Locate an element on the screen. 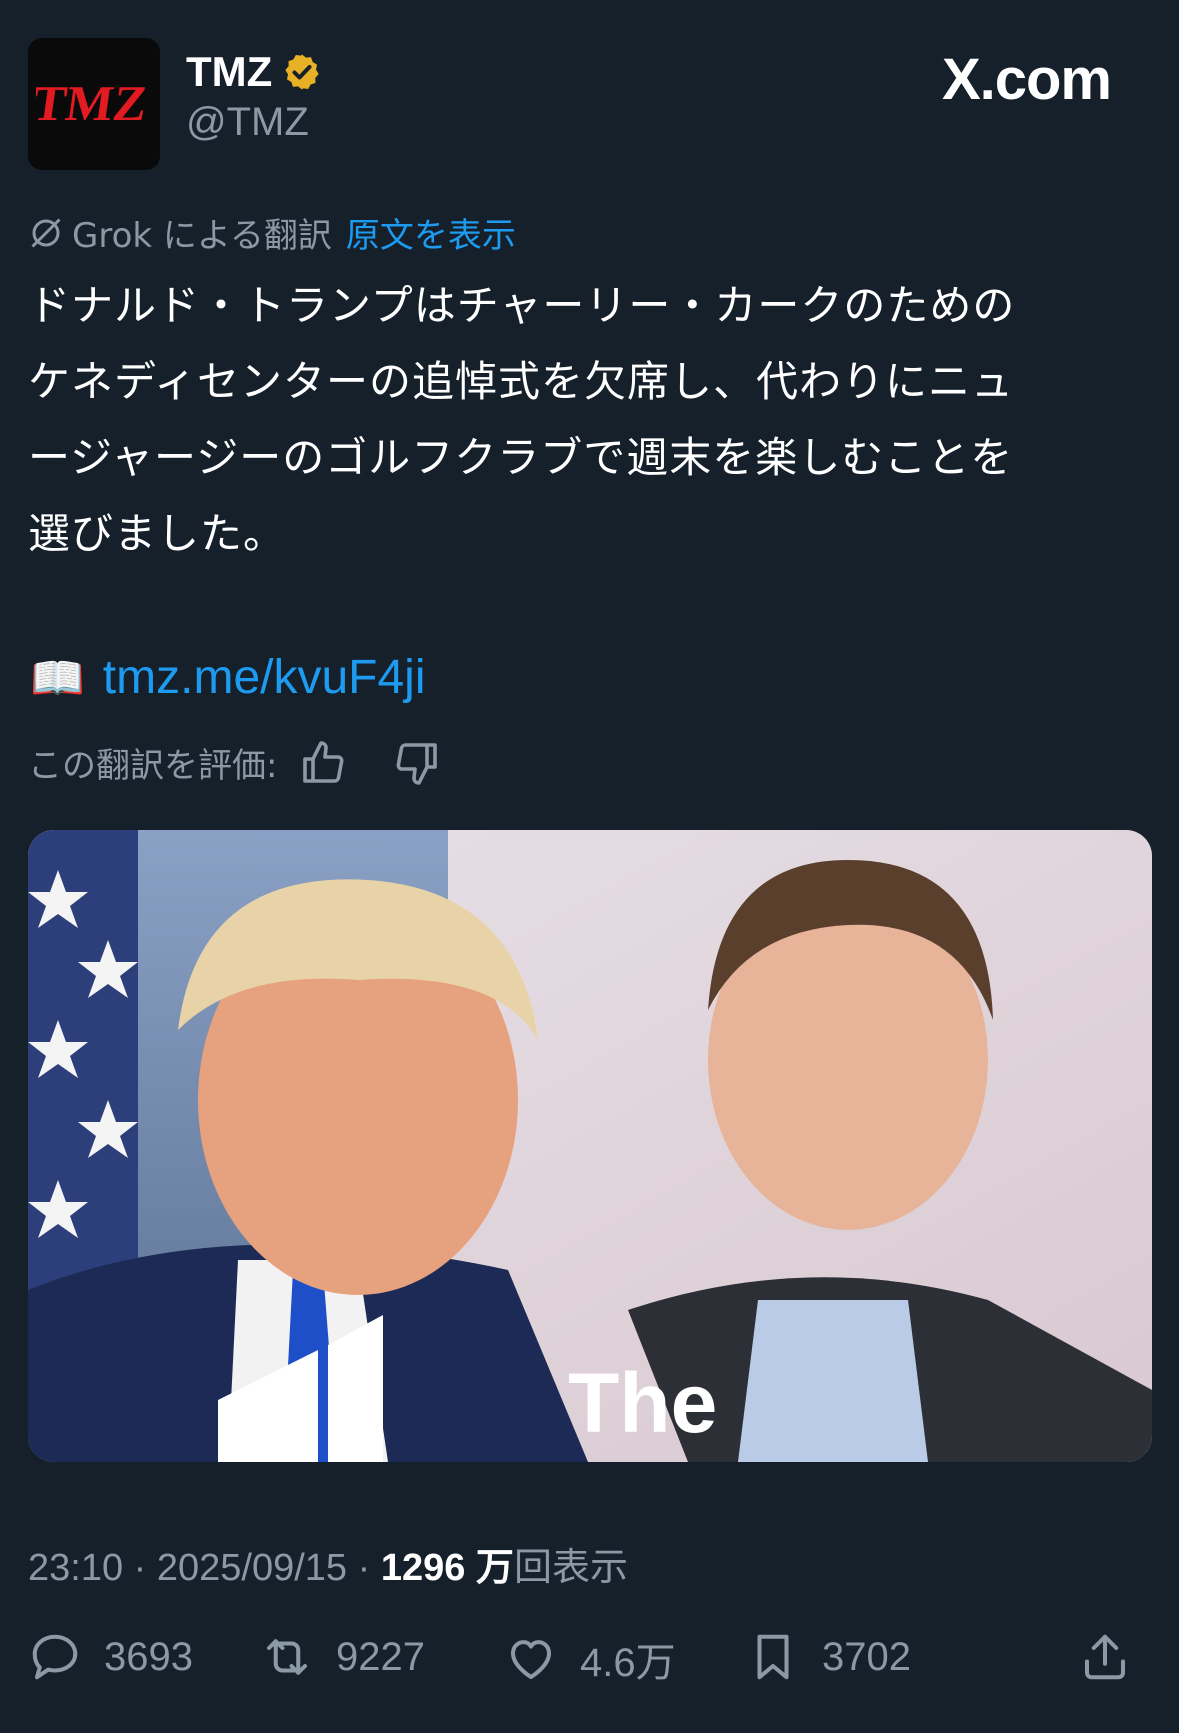 The height and width of the screenshot is (1733, 1179). site-watermark: X.com is located at coordinates (1026, 79).